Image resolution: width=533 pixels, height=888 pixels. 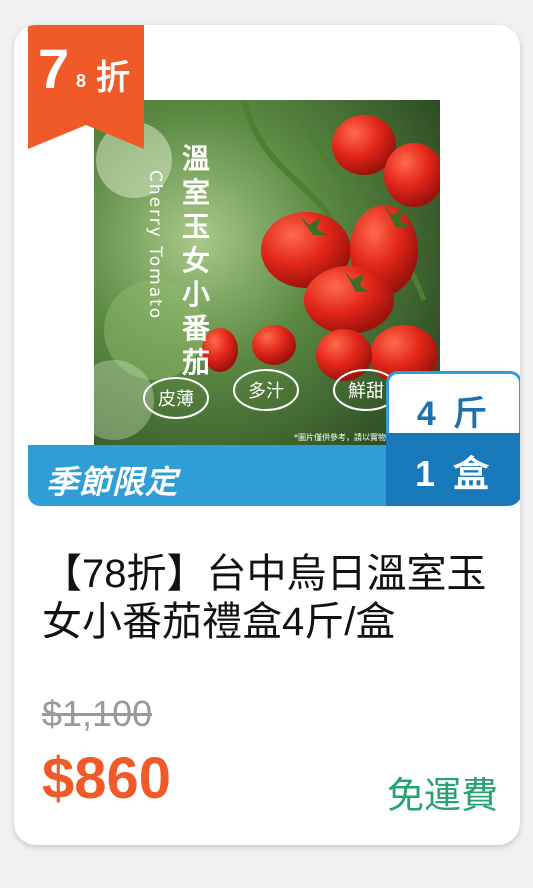 I want to click on sale-price: $860, so click(x=107, y=778).